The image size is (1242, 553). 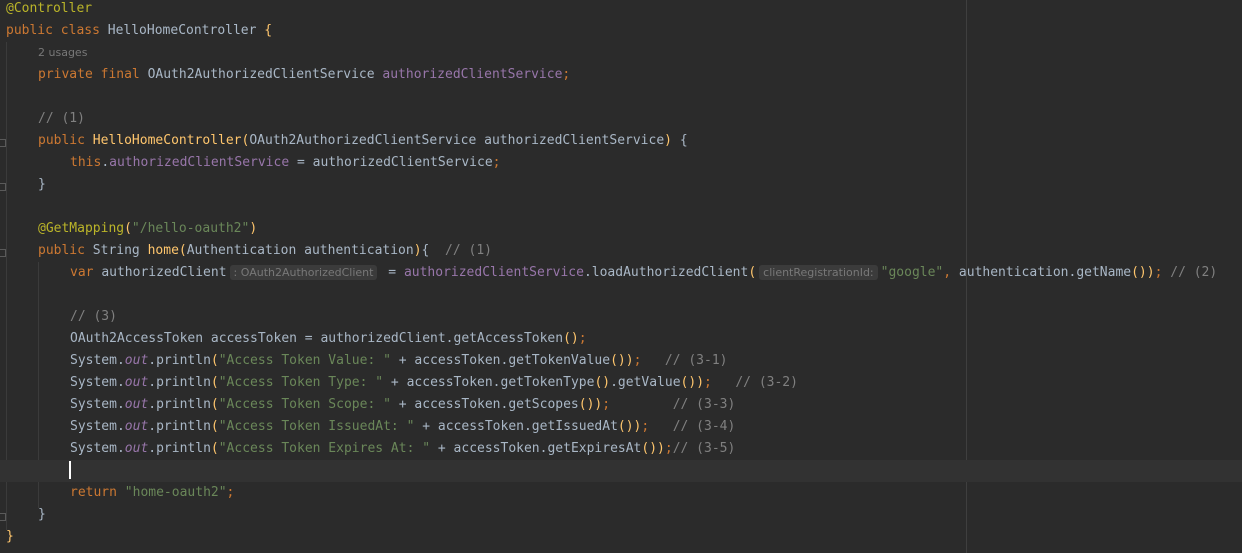 What do you see at coordinates (303, 272) in the screenshot?
I see `inlay-hint: : OAuth2AuthorizedClient` at bounding box center [303, 272].